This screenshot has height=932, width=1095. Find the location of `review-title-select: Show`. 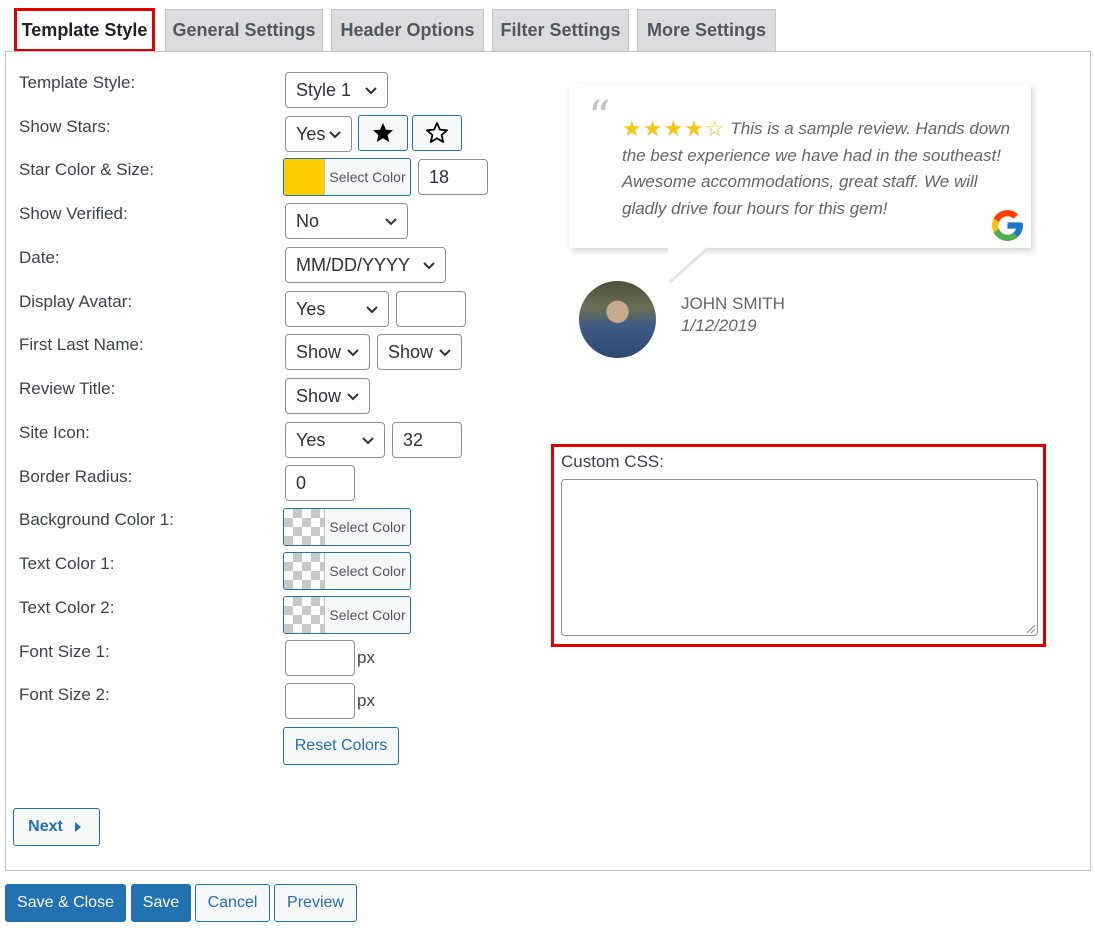

review-title-select: Show is located at coordinates (327, 396).